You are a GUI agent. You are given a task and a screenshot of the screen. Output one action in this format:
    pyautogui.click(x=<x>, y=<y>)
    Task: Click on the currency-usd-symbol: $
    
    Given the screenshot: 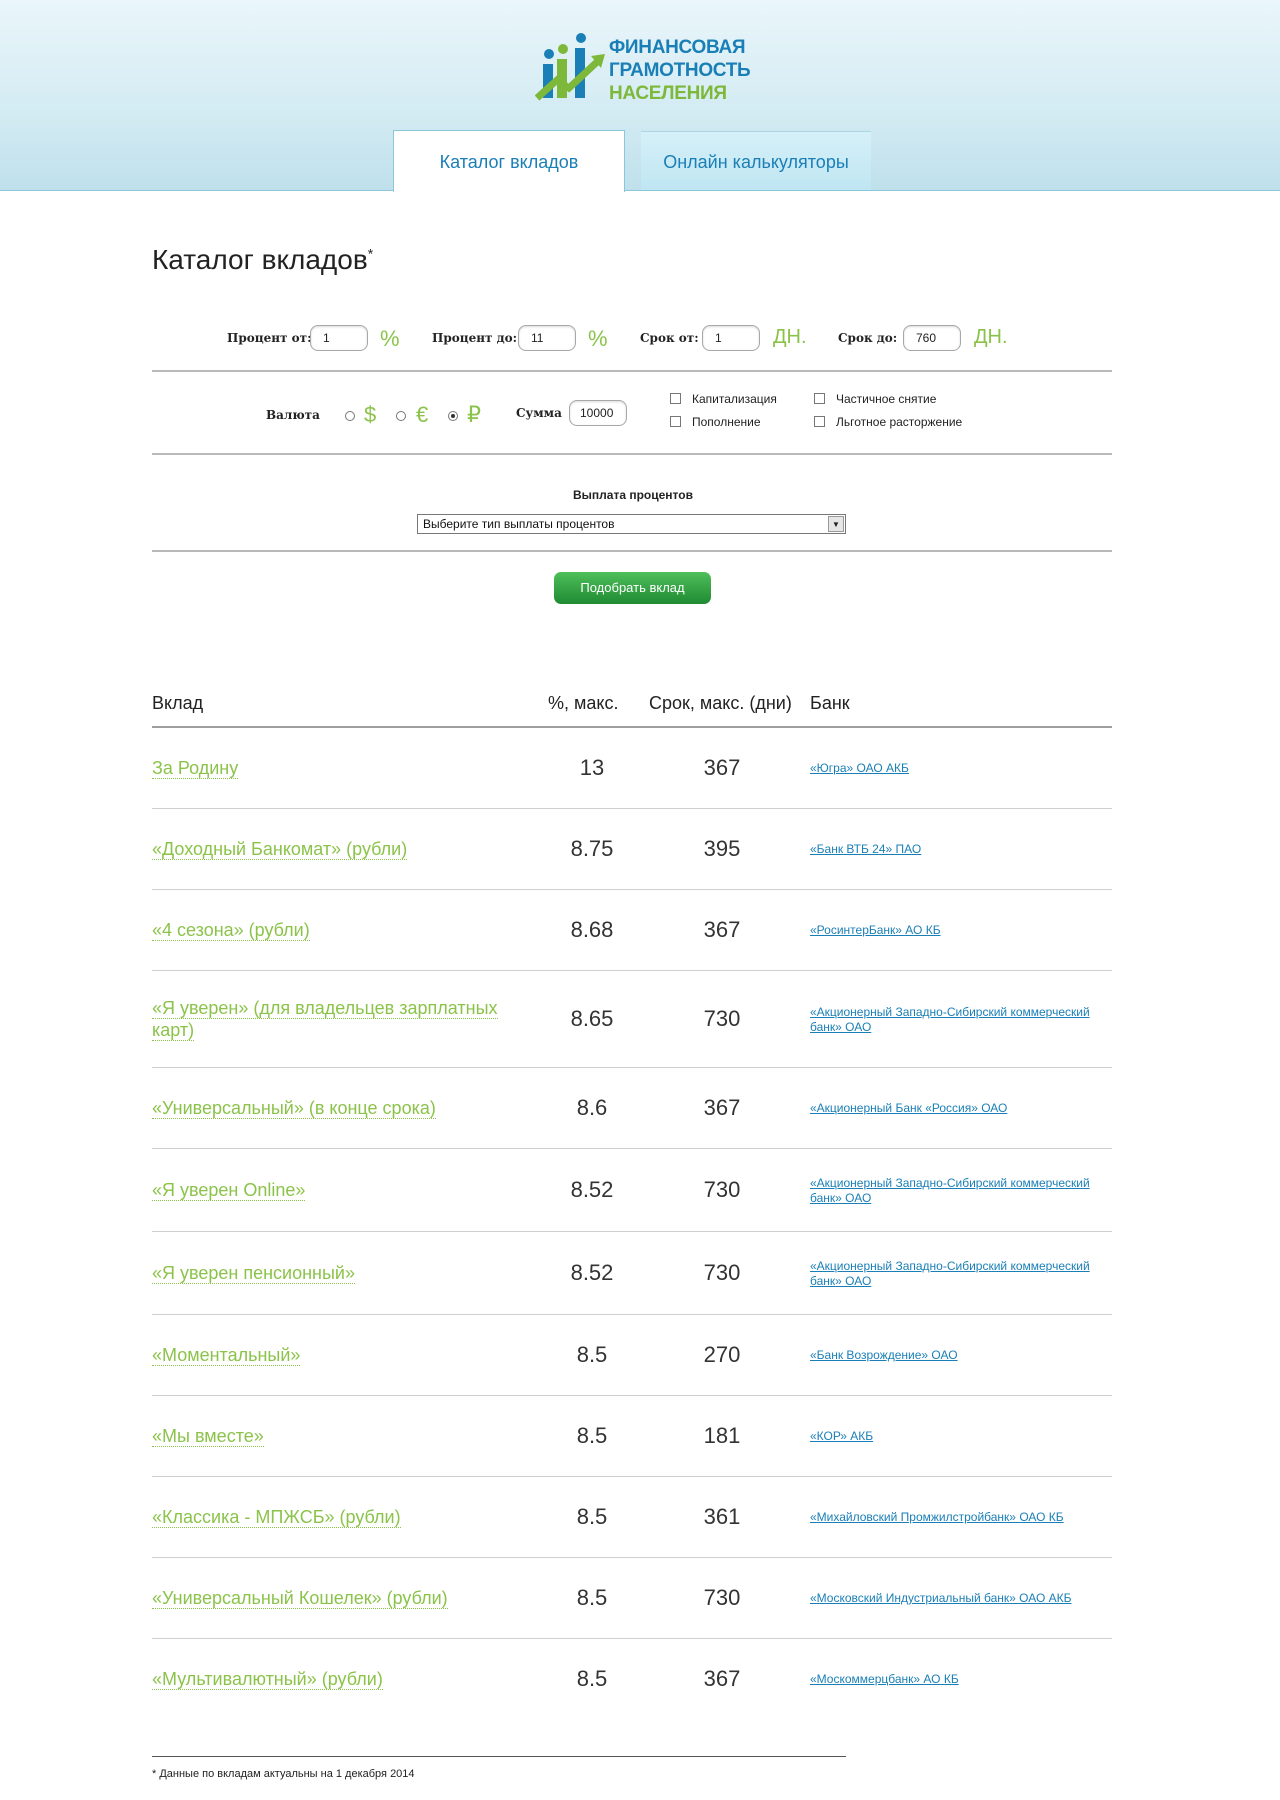 What is the action you would take?
    pyautogui.click(x=370, y=414)
    